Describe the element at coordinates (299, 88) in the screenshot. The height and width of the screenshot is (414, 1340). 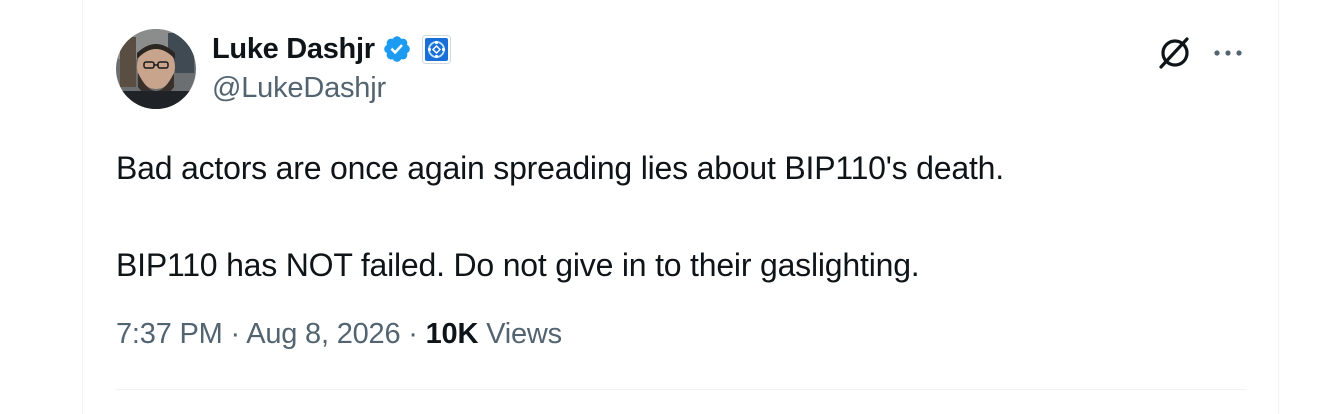
I see `author-handle: @LukeDashjr` at that location.